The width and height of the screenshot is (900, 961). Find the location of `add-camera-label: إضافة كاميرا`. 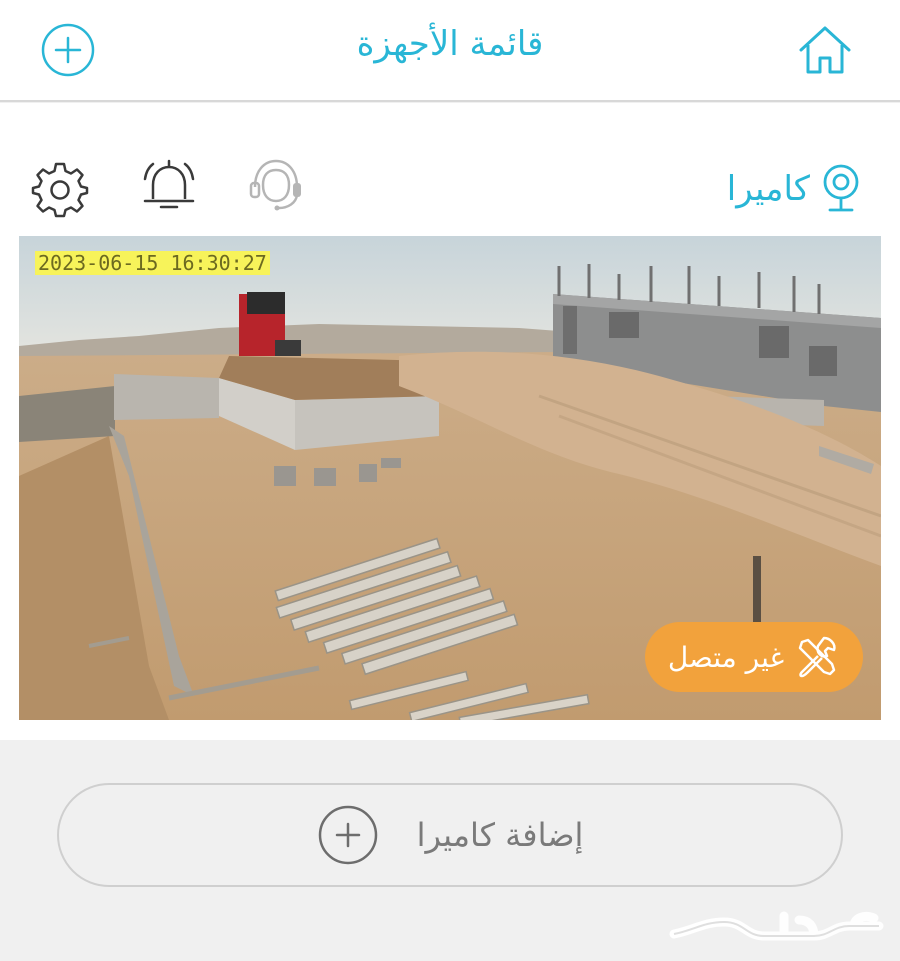

add-camera-label: إضافة كاميرا is located at coordinates (500, 835).